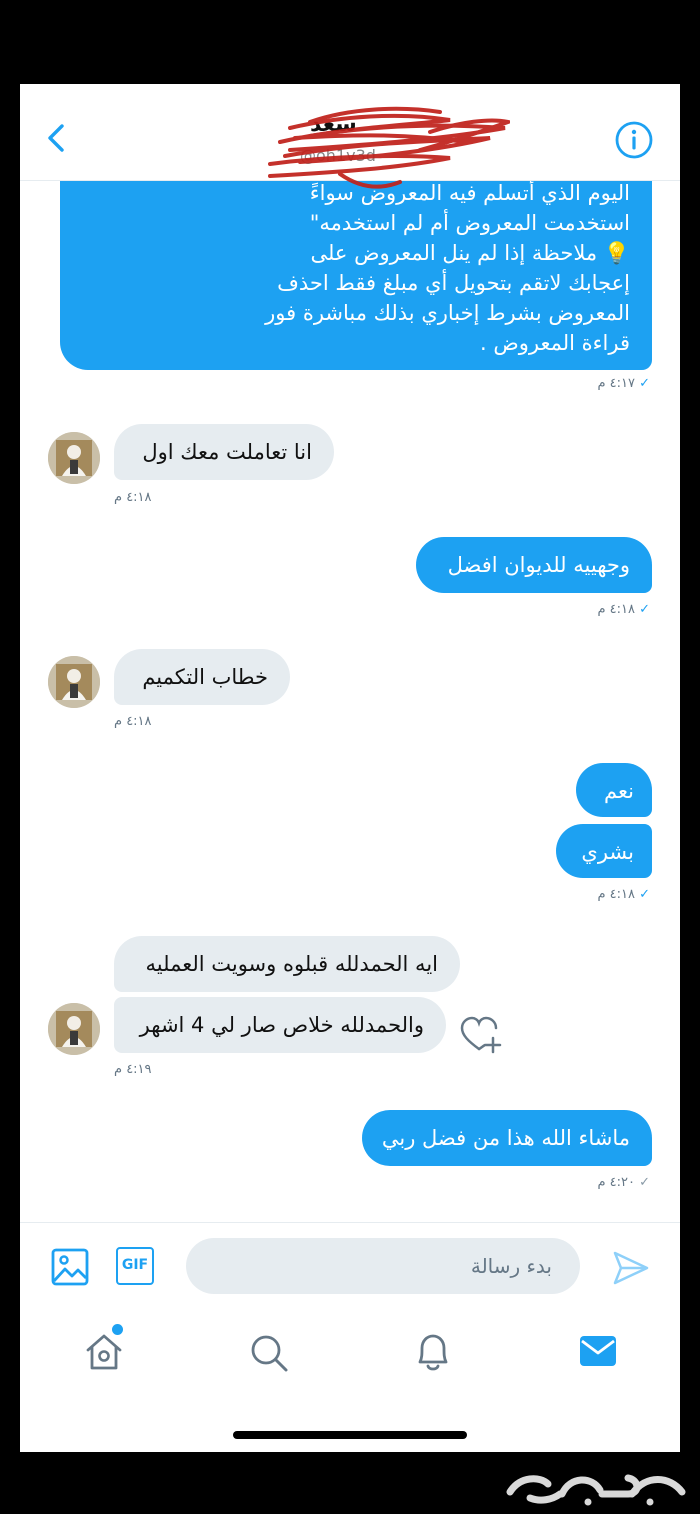  I want to click on bell-icon, so click(433, 1352).